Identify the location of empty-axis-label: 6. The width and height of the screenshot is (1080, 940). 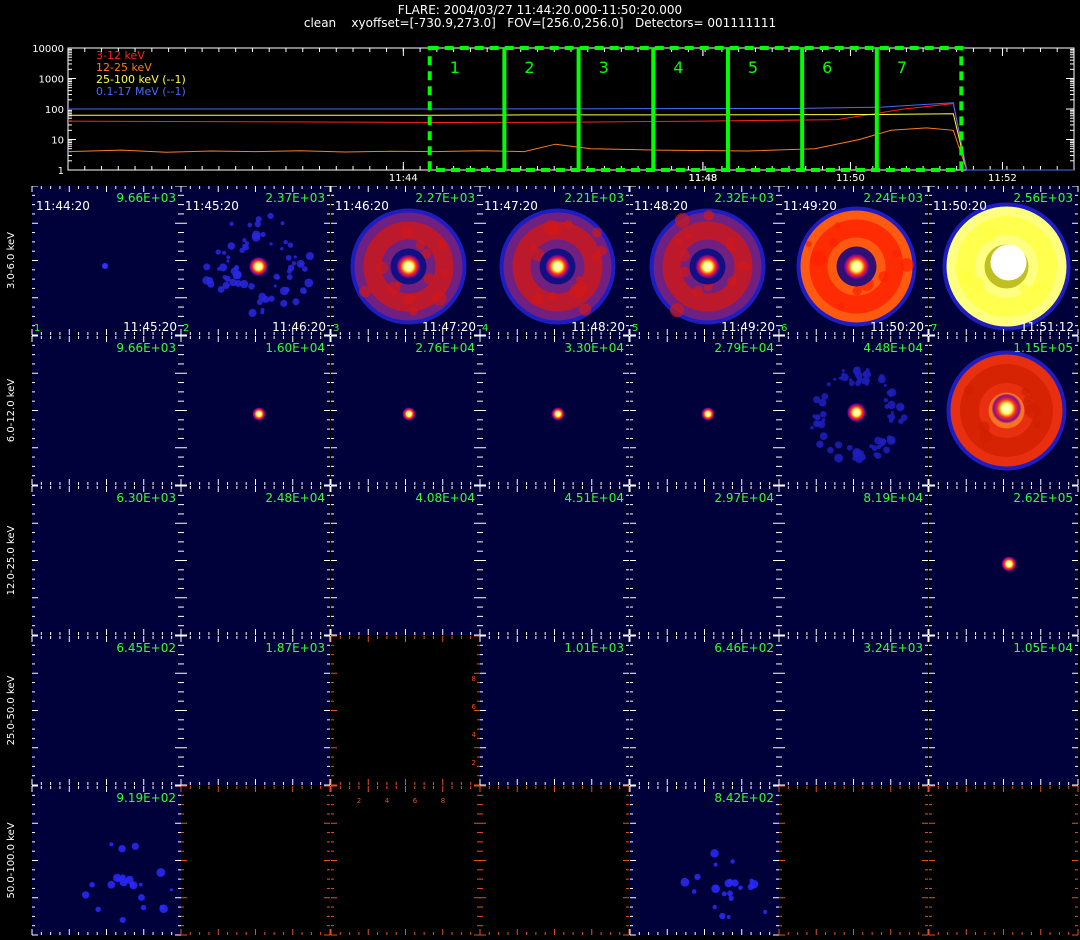
(474, 707).